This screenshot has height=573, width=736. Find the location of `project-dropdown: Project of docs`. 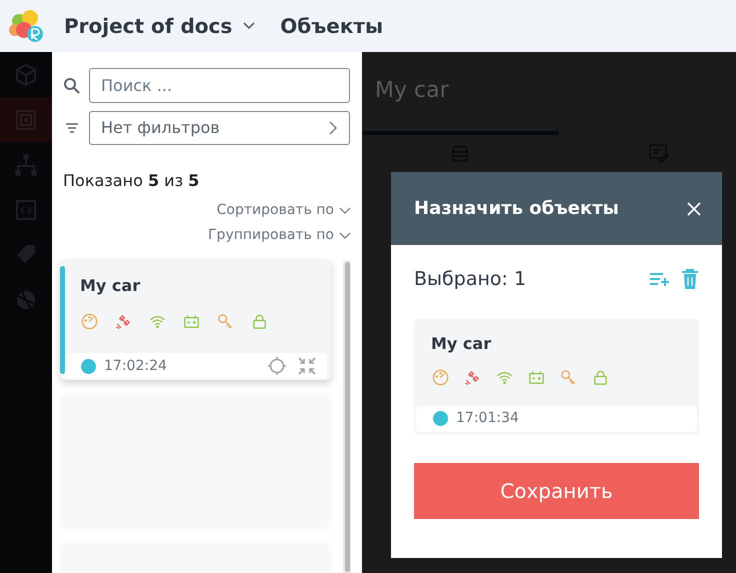

project-dropdown: Project of docs is located at coordinates (160, 26).